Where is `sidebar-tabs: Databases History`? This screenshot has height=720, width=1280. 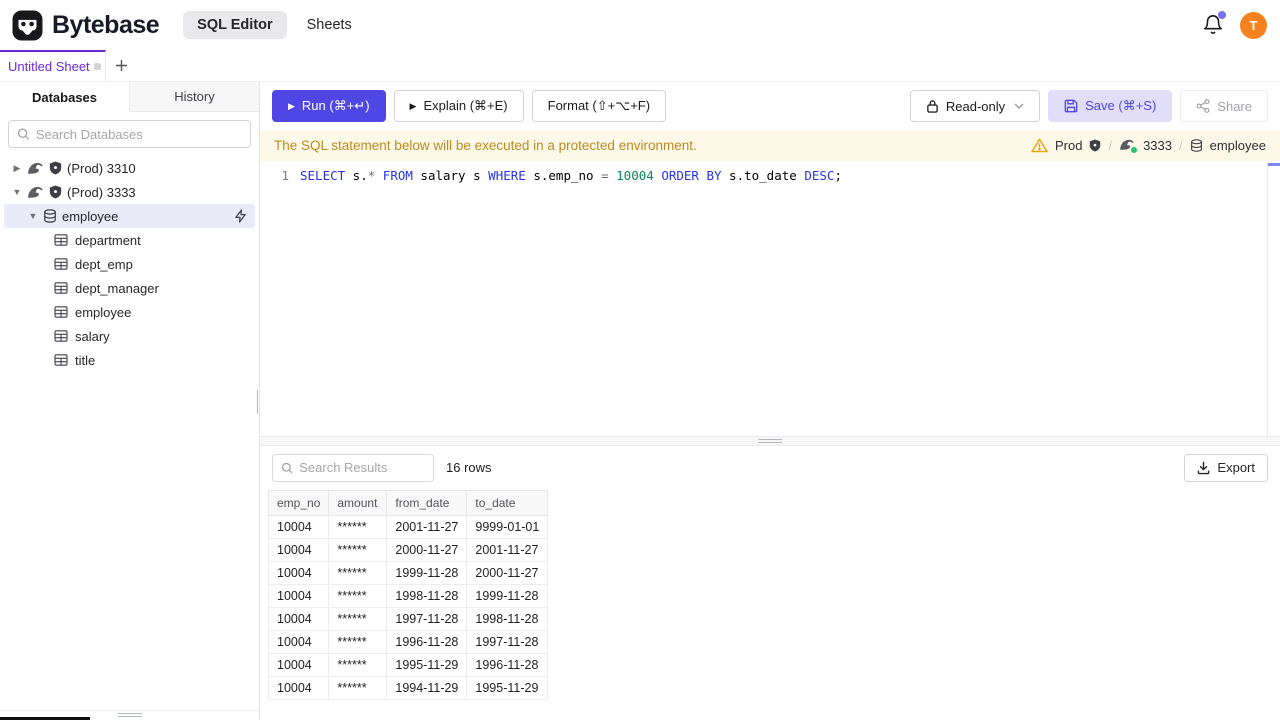 sidebar-tabs: Databases History is located at coordinates (129, 97).